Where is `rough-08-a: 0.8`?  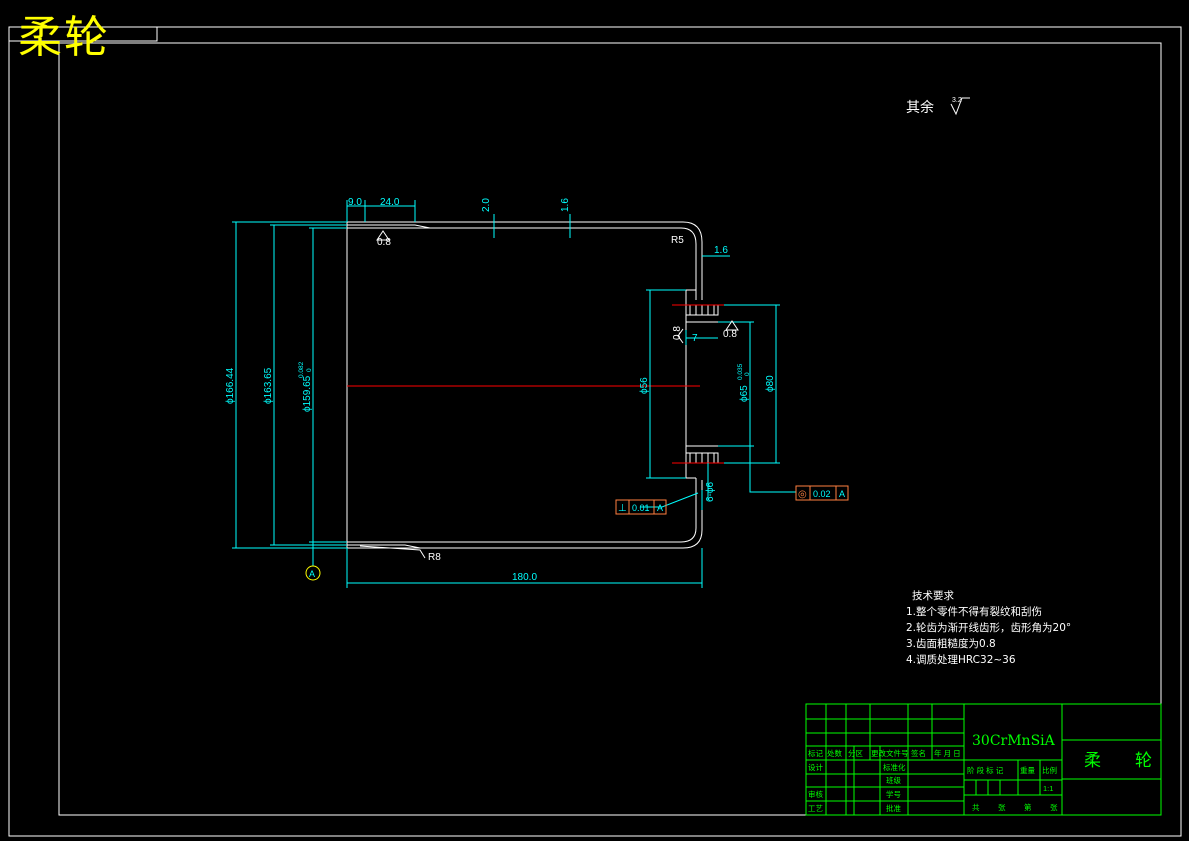 rough-08-a: 0.8 is located at coordinates (384, 242).